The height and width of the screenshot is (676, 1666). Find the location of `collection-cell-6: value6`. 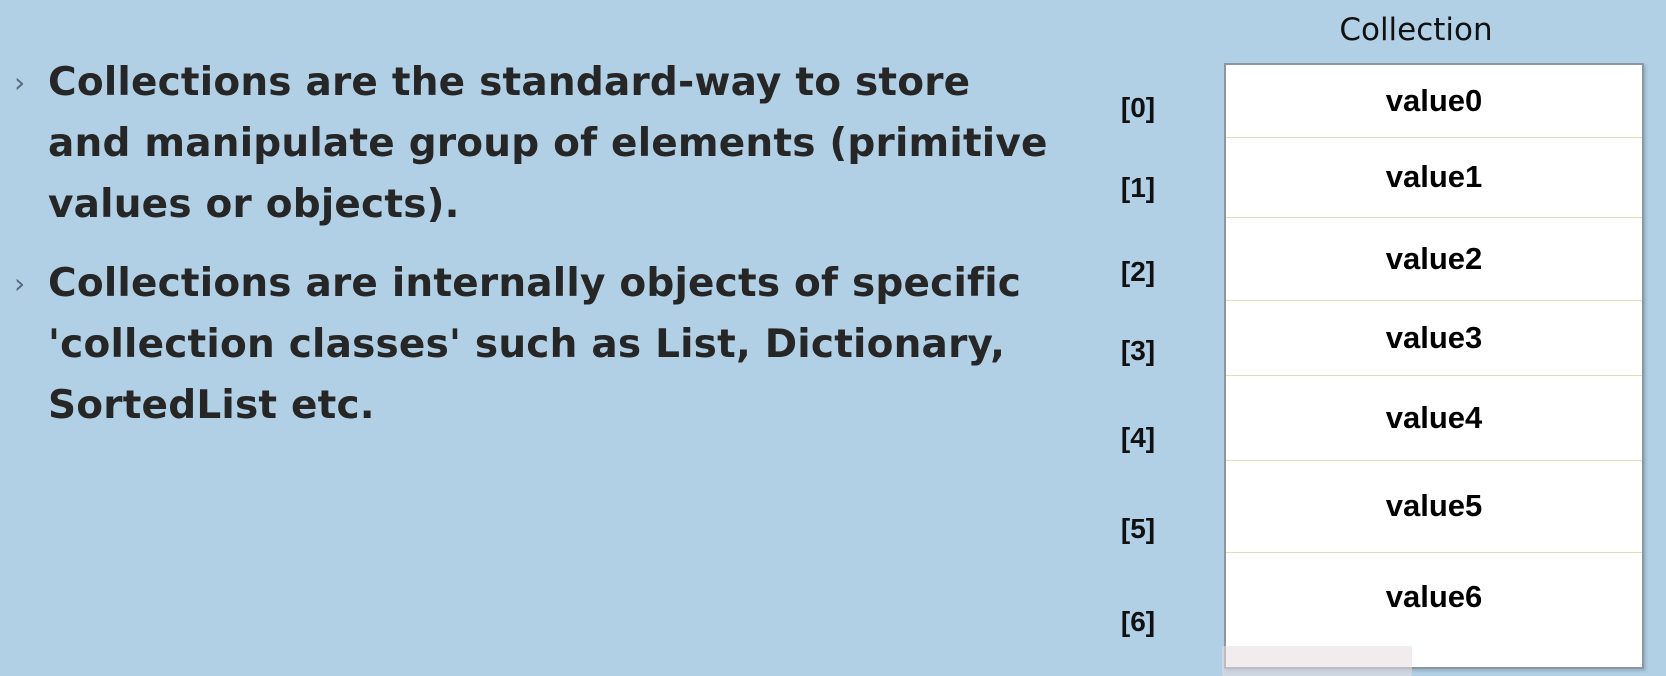

collection-cell-6: value6 is located at coordinates (1434, 596).